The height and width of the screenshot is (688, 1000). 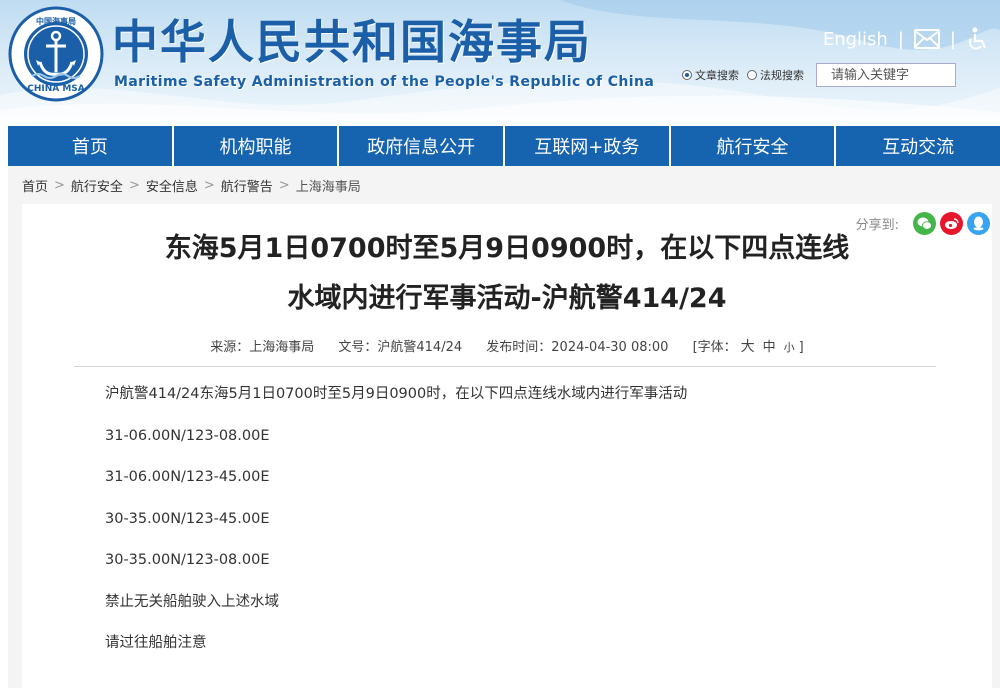 I want to click on accessibility-icon, so click(x=977, y=39).